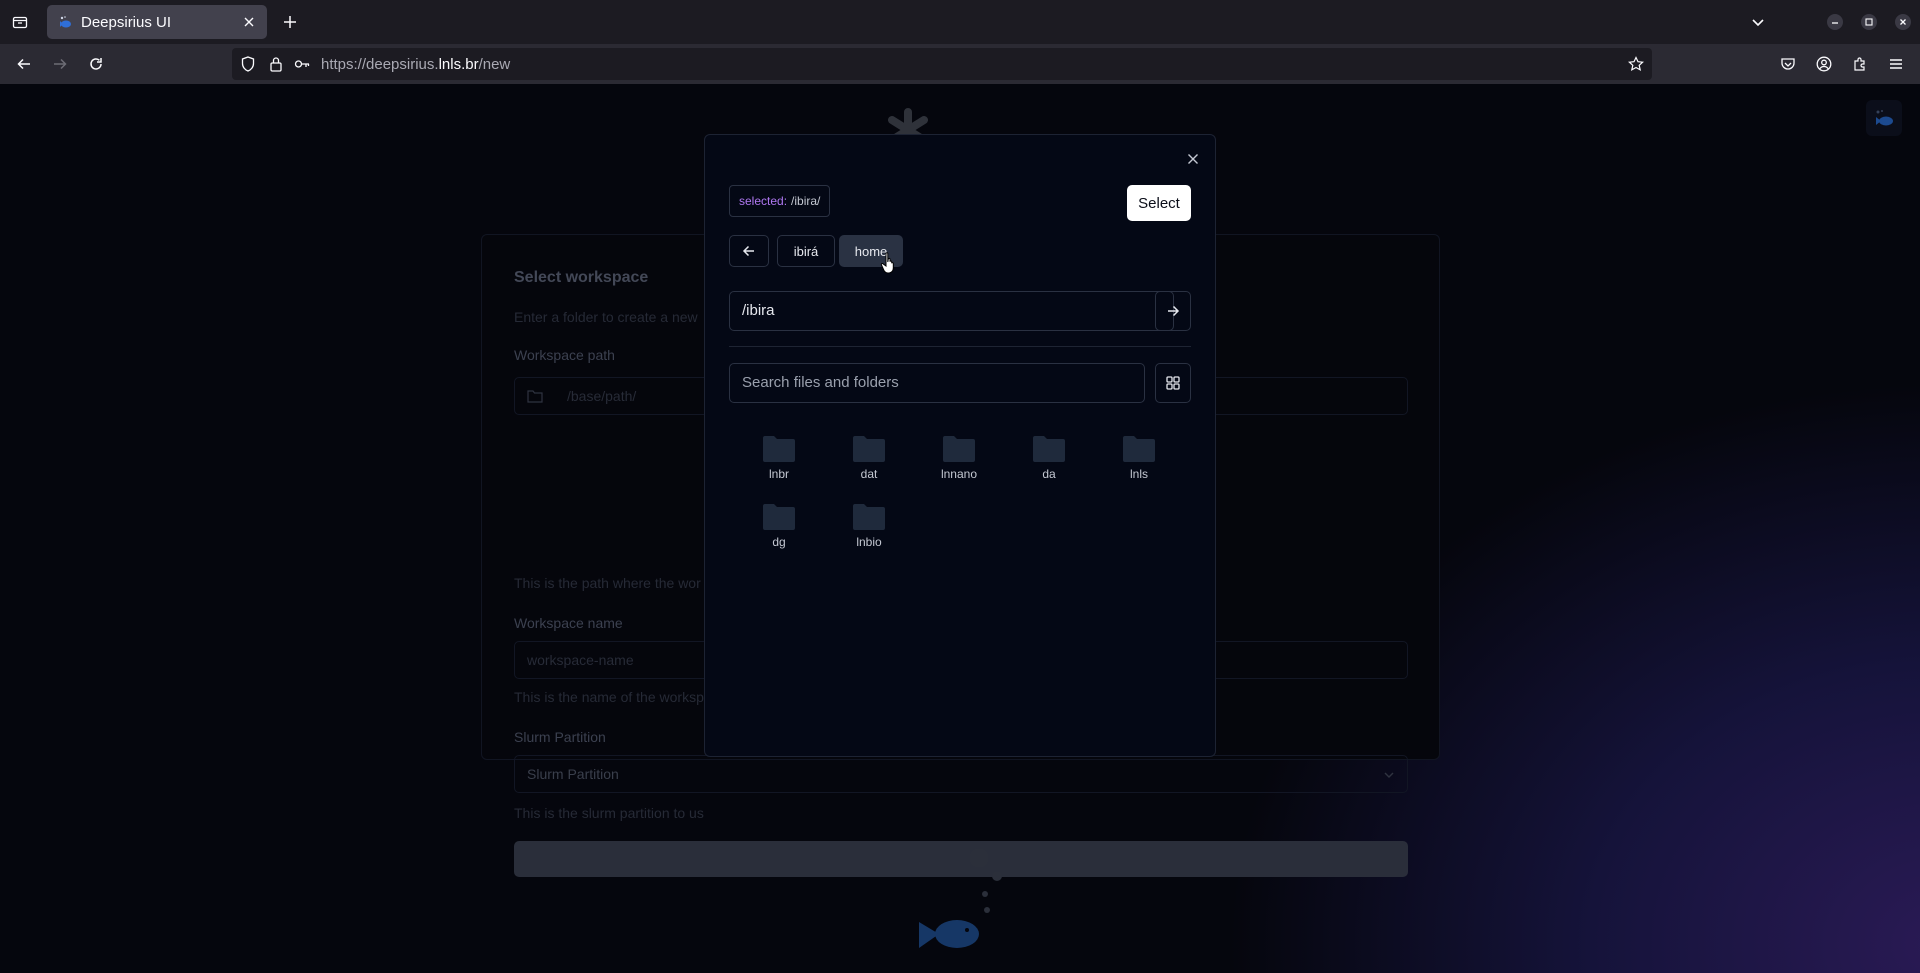 The image size is (1920, 973). I want to click on browser-tabbar: Deepsirius UI, so click(960, 22).